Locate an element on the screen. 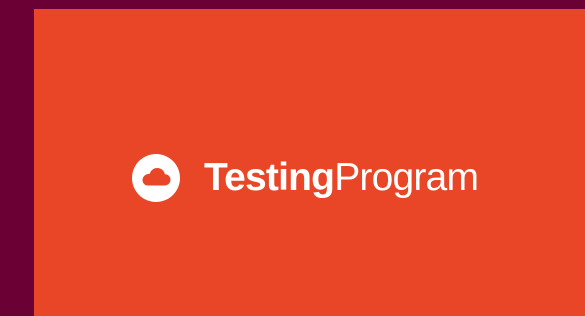  cloud-icon is located at coordinates (156, 178).